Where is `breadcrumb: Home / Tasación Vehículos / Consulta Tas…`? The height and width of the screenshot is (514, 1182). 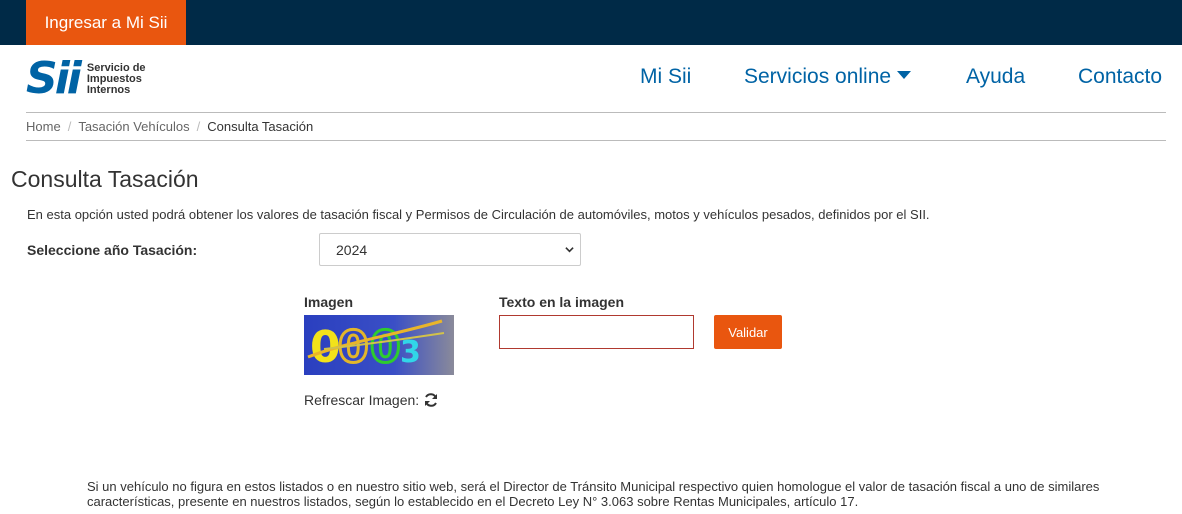
breadcrumb: Home / Tasación Vehículos / Consulta Tas… is located at coordinates (169, 126).